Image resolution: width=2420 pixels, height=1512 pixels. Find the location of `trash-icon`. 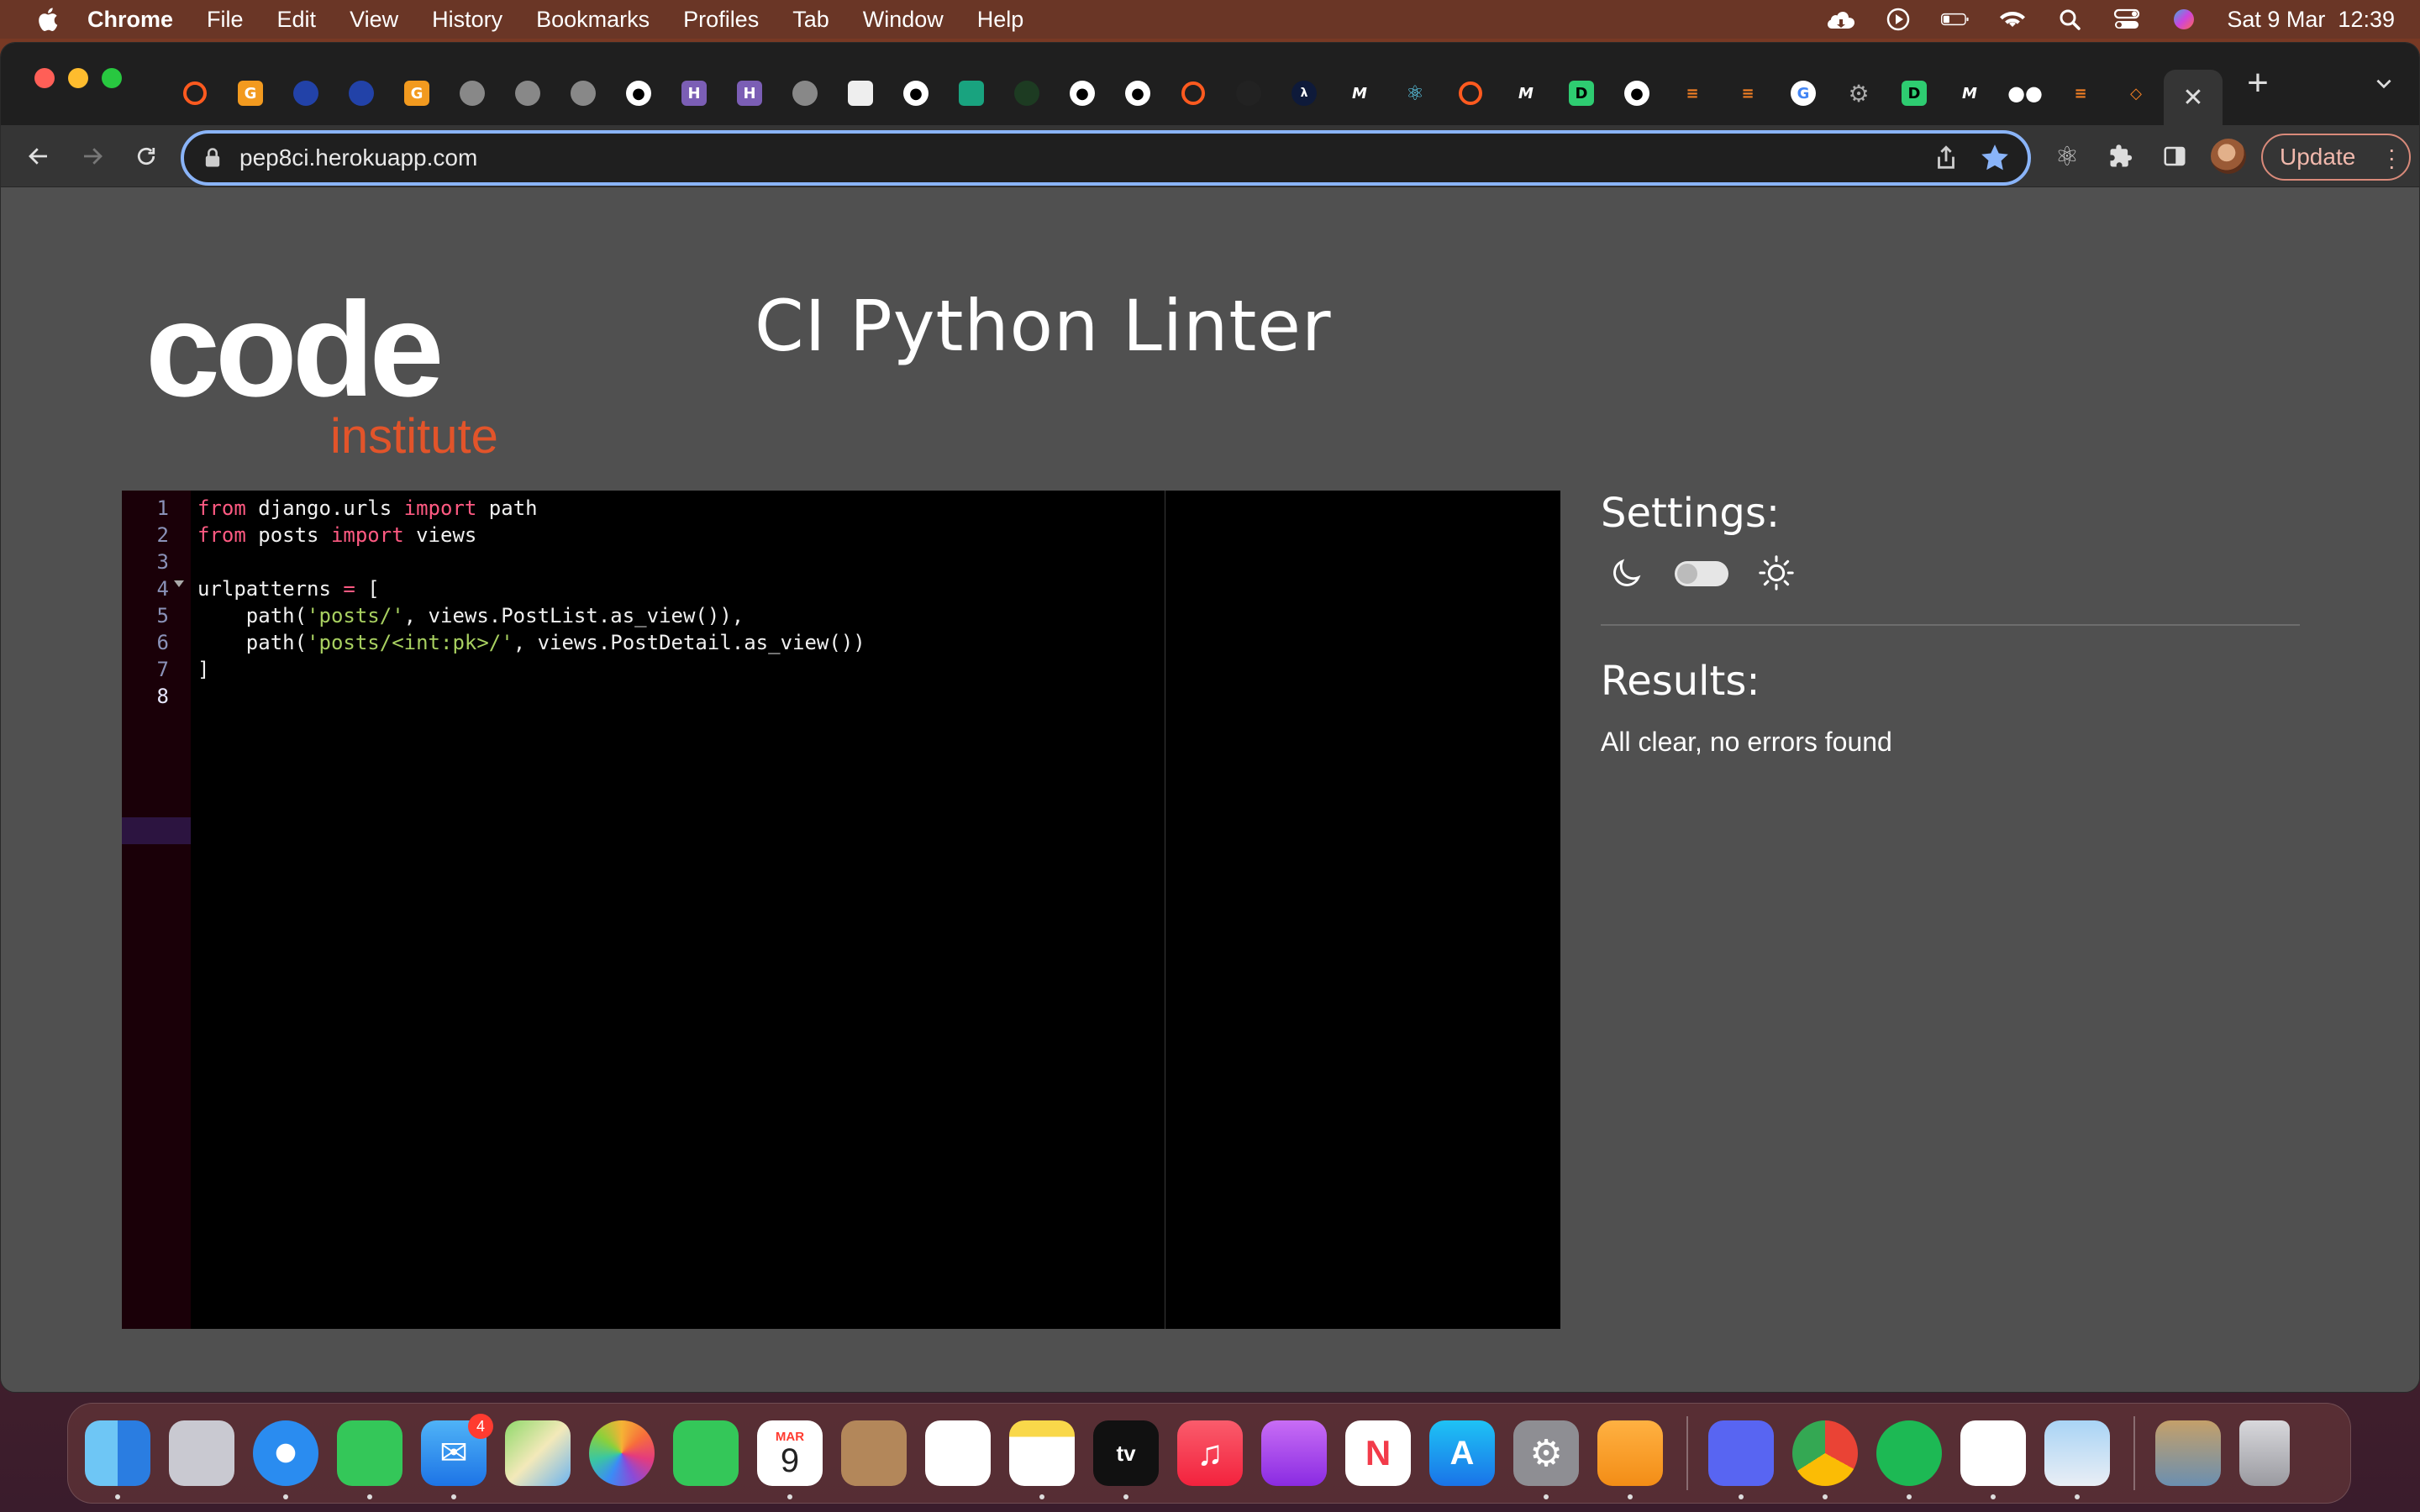

trash-icon is located at coordinates (2265, 1453).